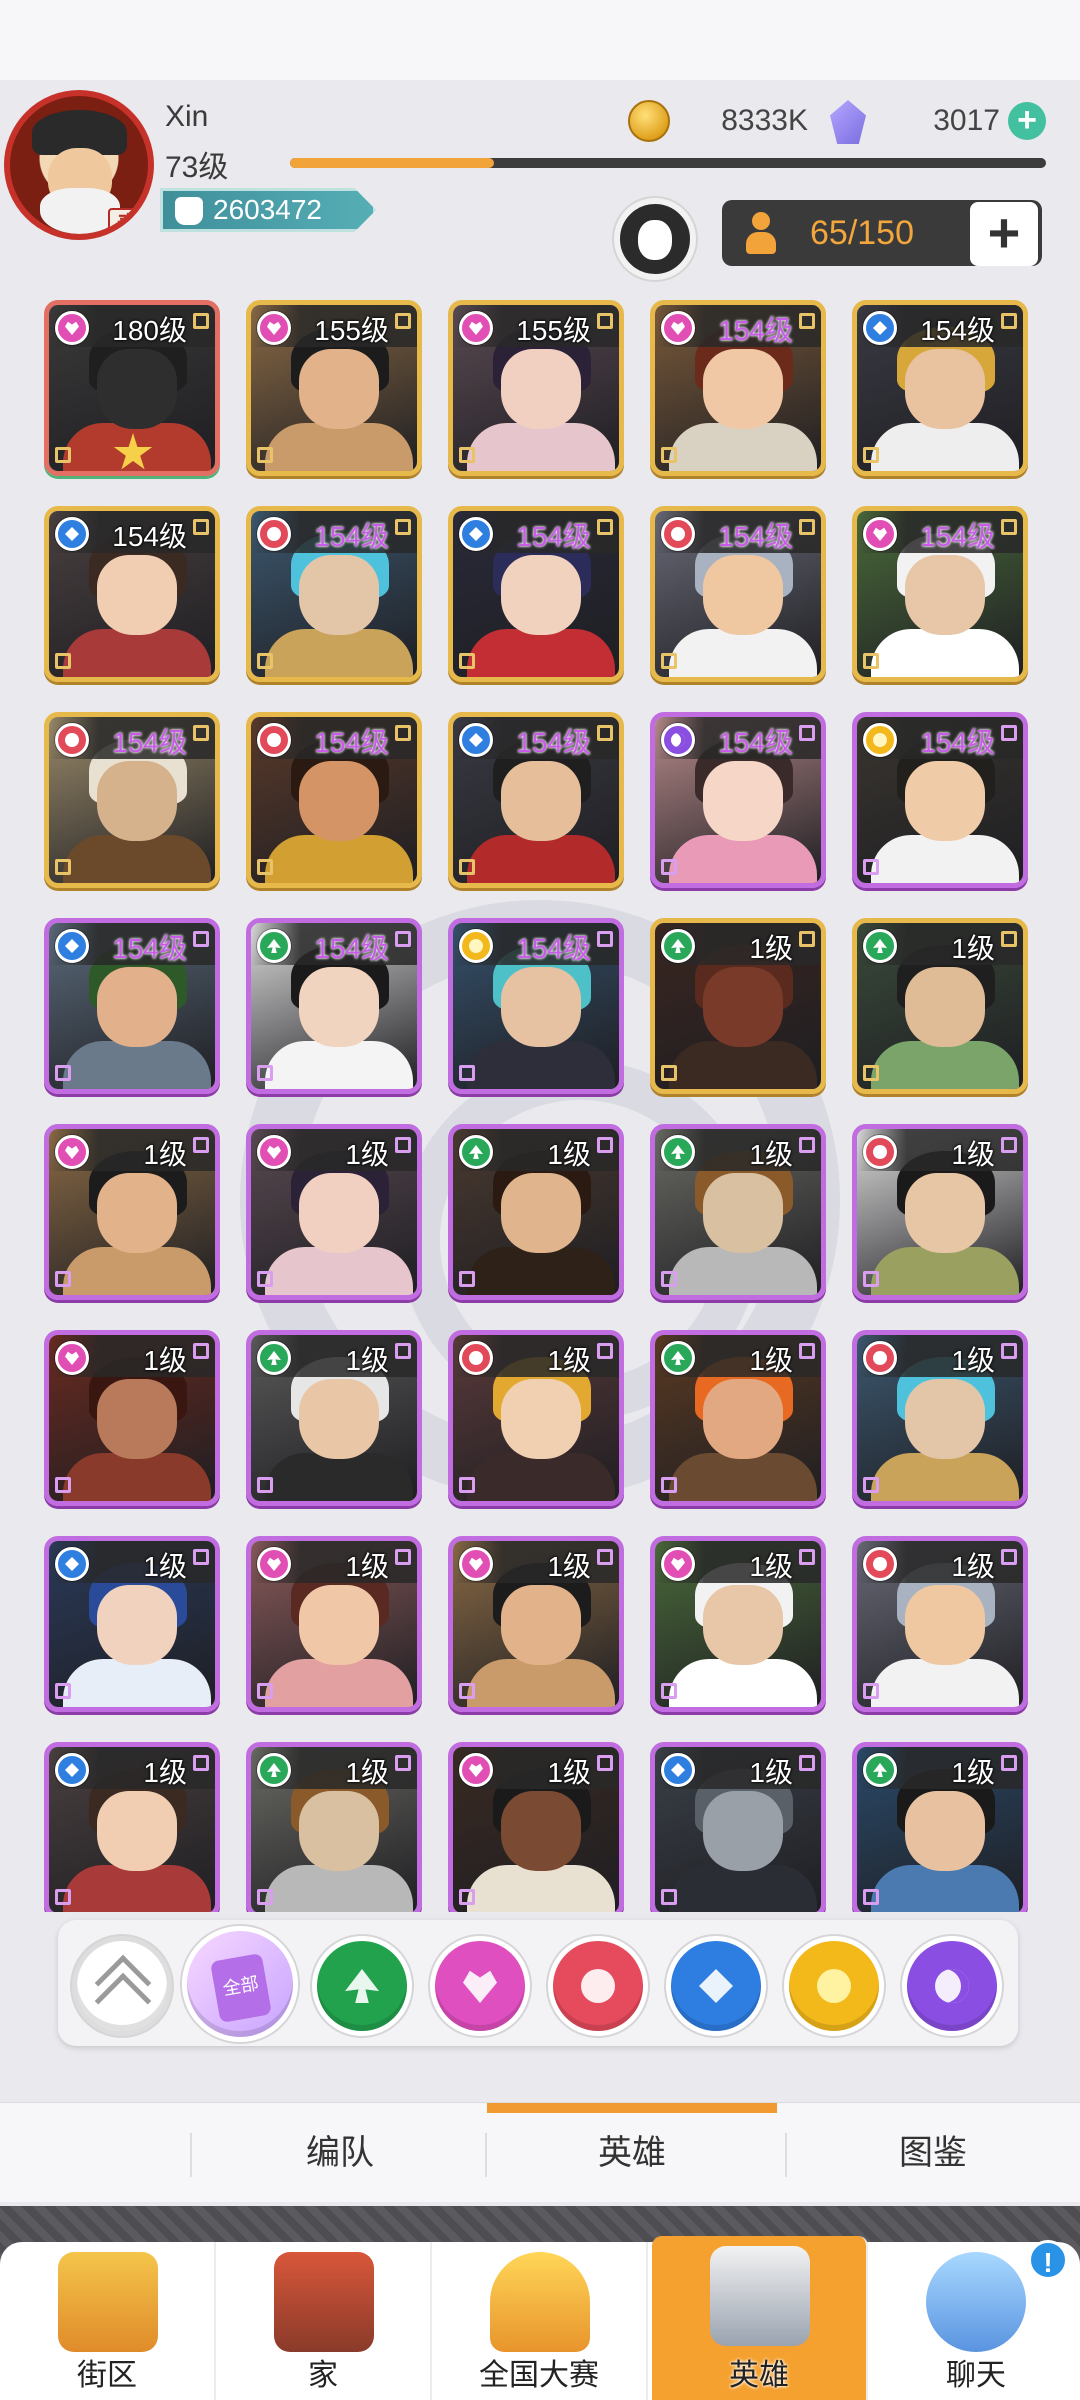  I want to click on filter-sun-button, so click(834, 1986).